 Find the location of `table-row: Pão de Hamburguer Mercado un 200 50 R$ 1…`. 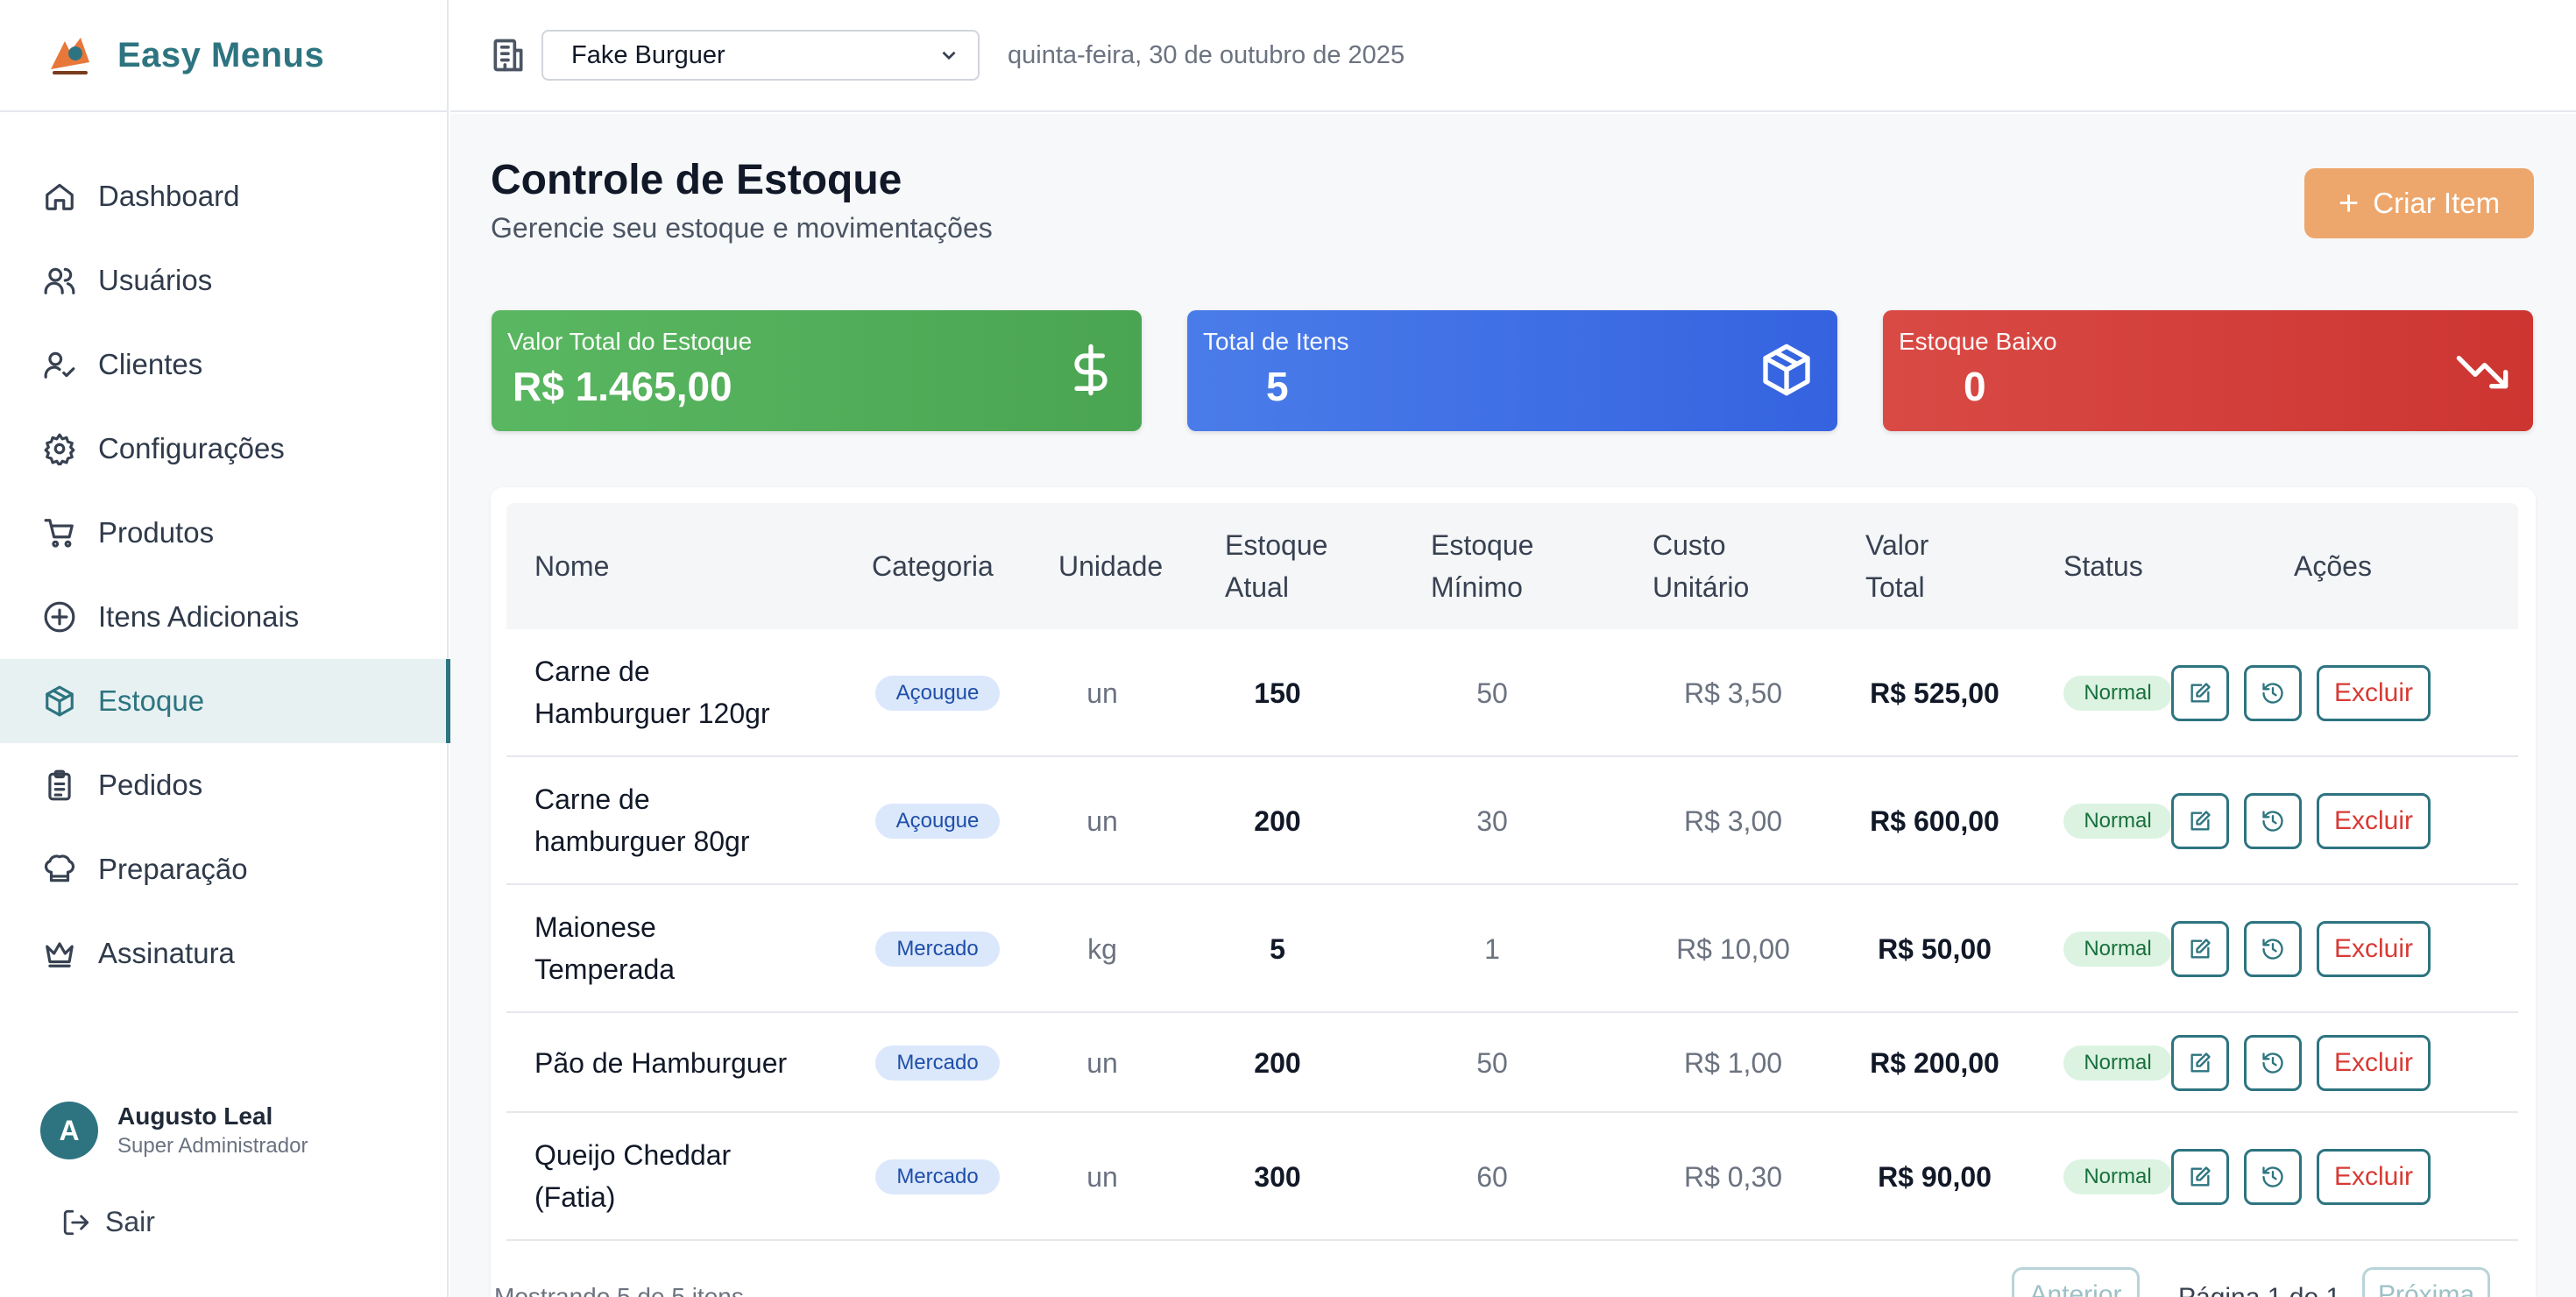

table-row: Pão de Hamburguer Mercado un 200 50 R$ 1… is located at coordinates (1512, 1063).